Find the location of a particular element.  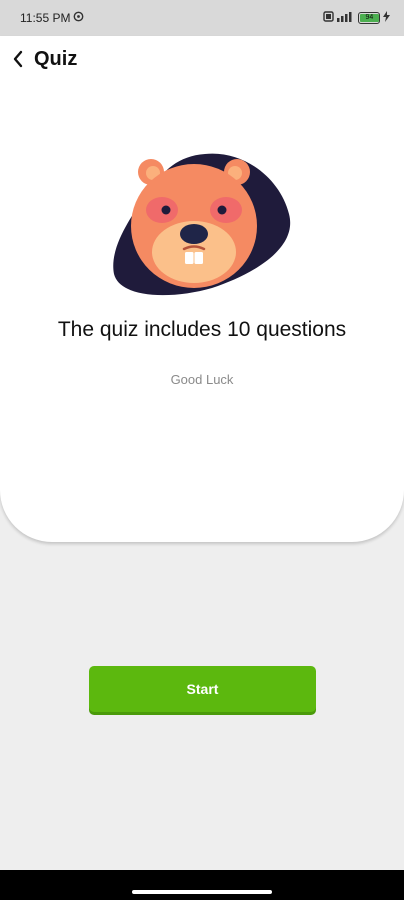

data-saver-icon is located at coordinates (78, 18).